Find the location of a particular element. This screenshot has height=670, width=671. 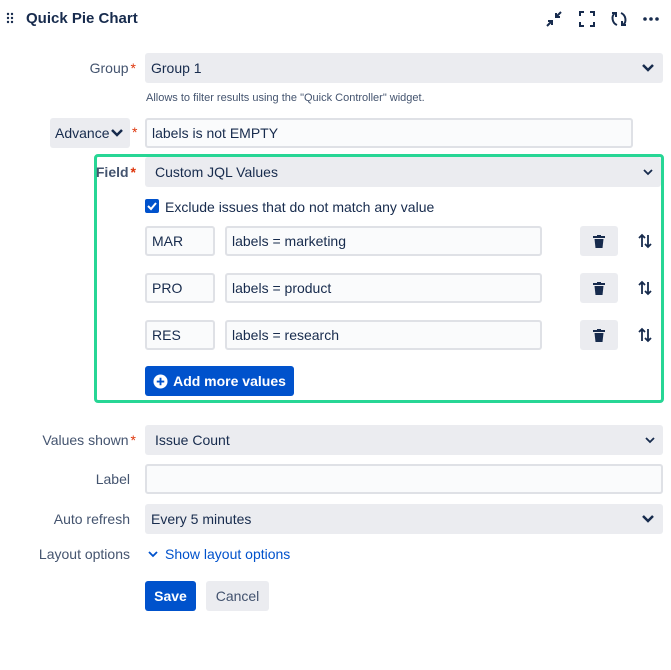

field-label: Field * is located at coordinates (115, 172).